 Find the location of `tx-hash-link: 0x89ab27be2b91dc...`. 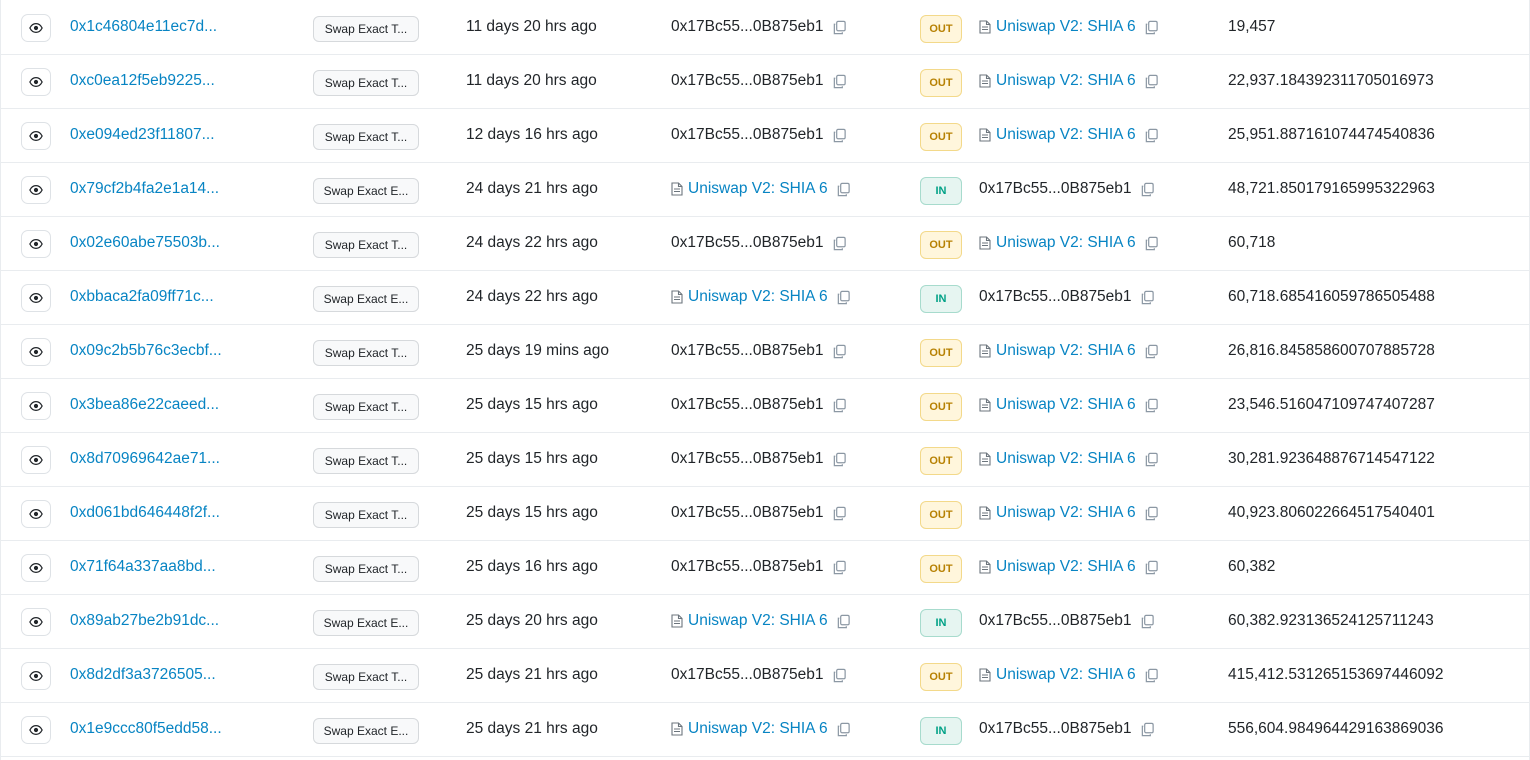

tx-hash-link: 0x89ab27be2b91dc... is located at coordinates (144, 621).